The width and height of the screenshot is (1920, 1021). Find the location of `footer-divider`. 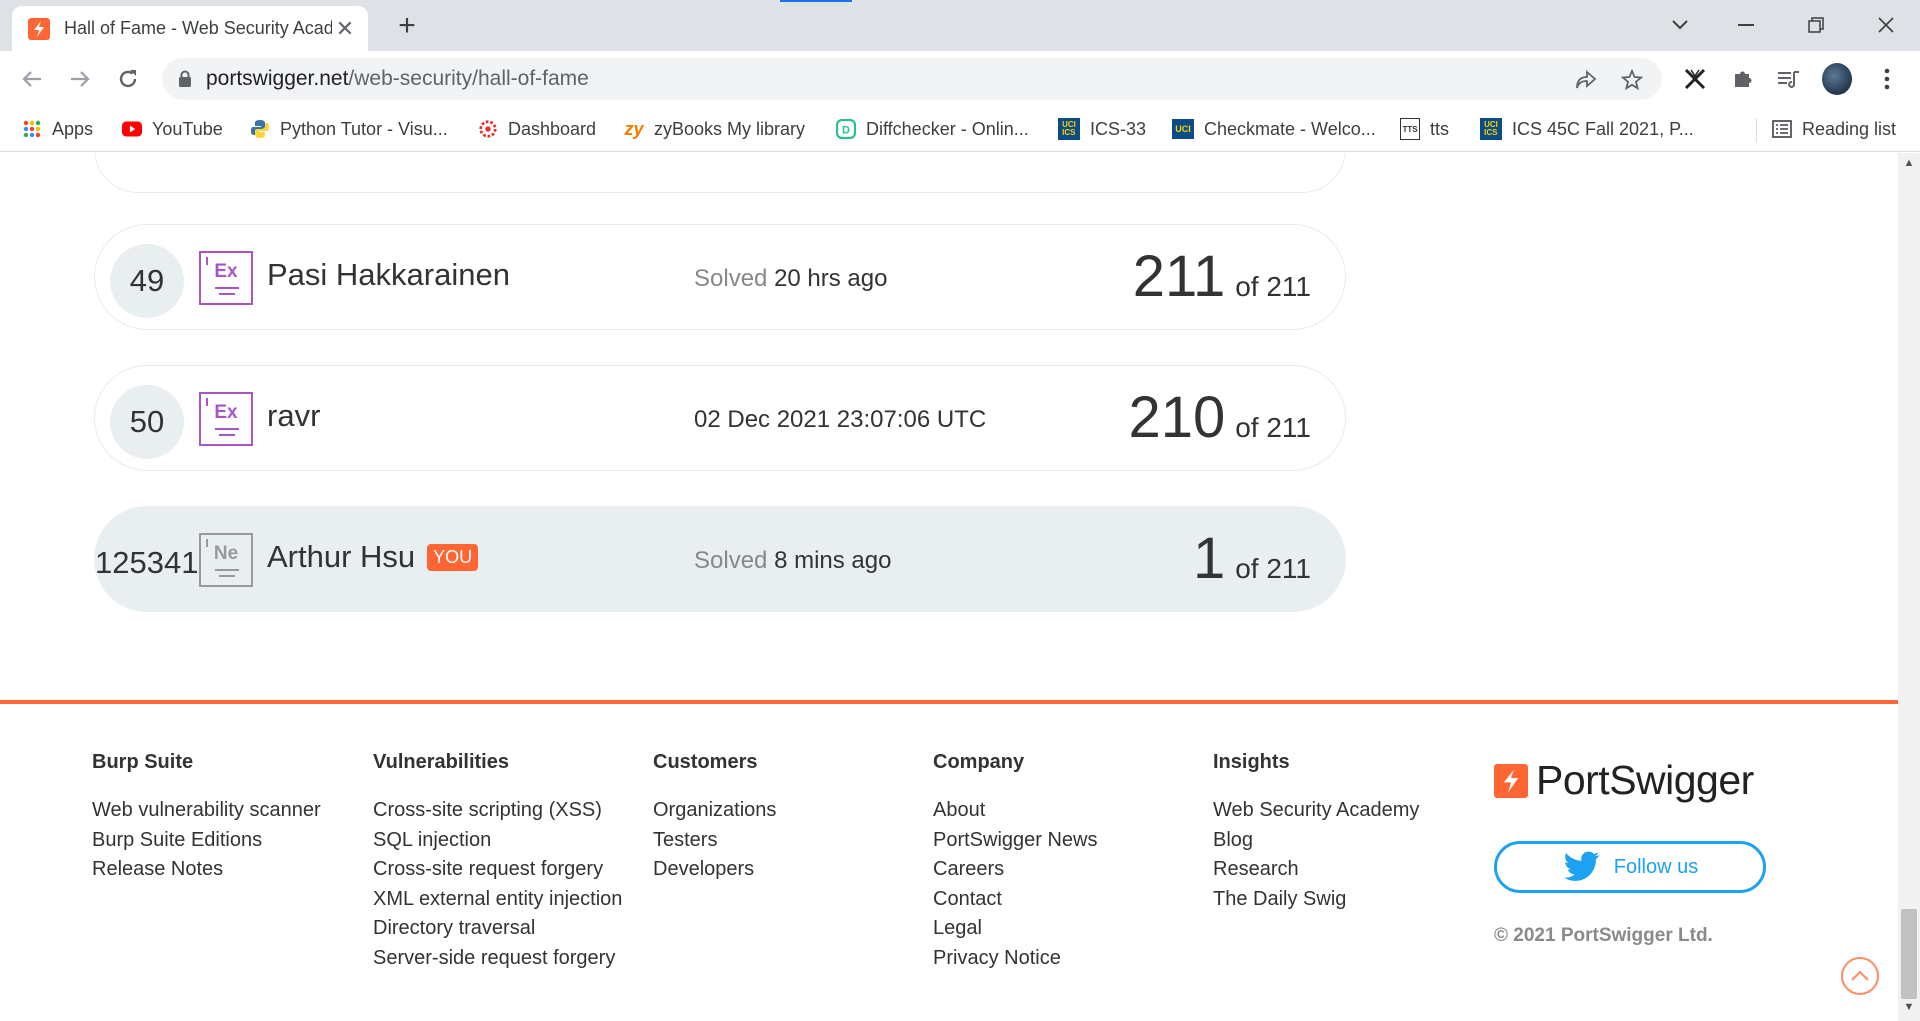

footer-divider is located at coordinates (949, 702).